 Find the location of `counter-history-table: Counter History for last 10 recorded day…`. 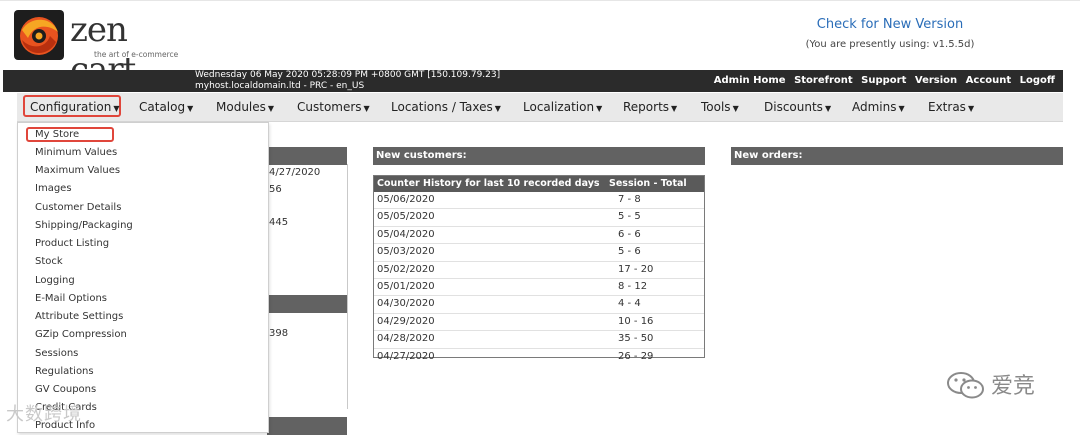

counter-history-table: Counter History for last 10 recorded day… is located at coordinates (539, 268).